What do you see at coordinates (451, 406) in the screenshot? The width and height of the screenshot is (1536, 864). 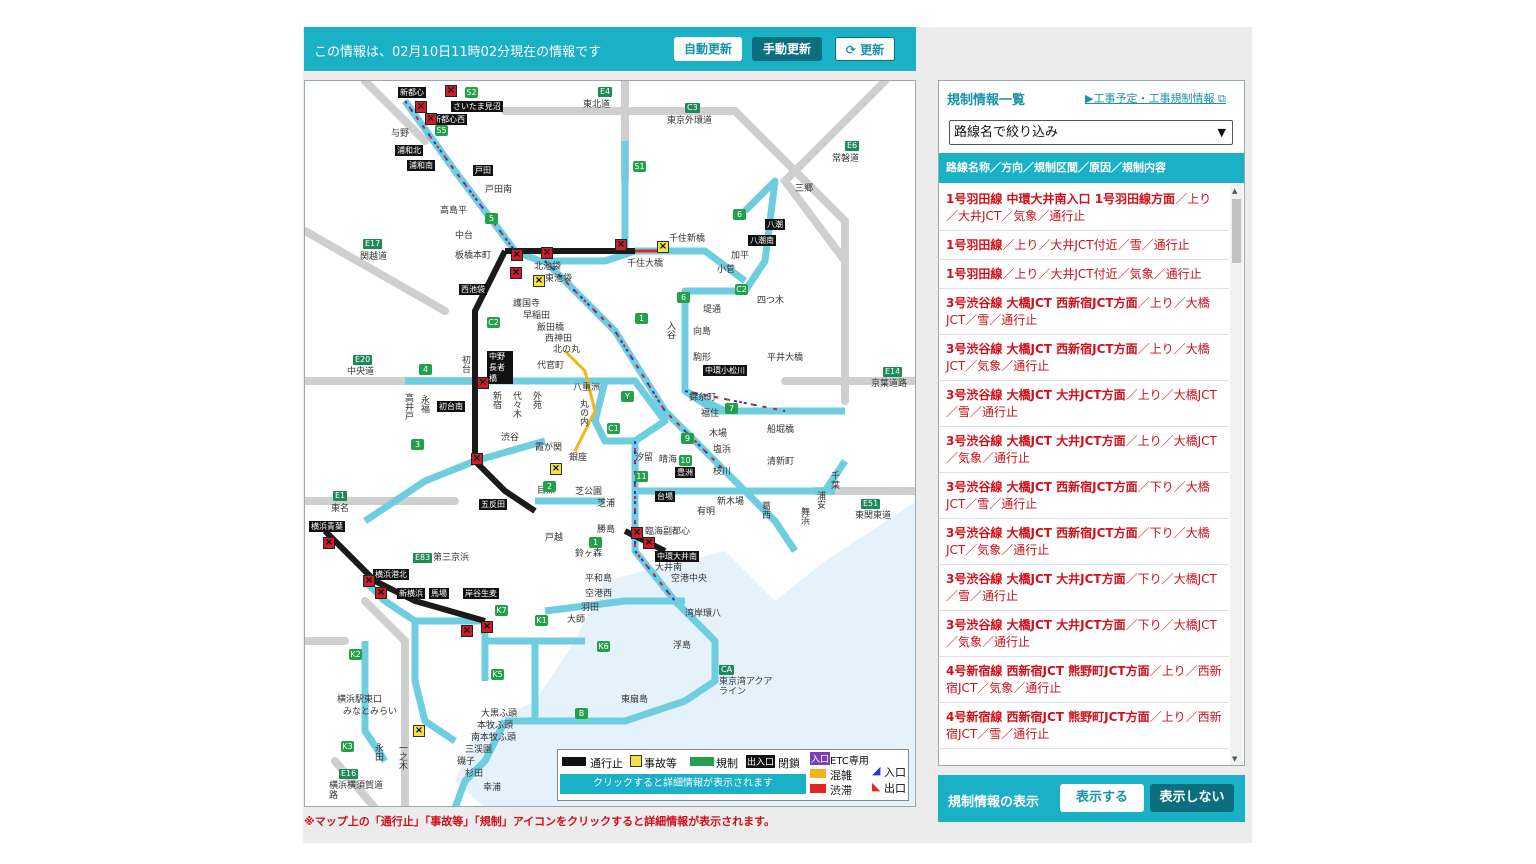 I see `label-hatsudai-minami: 初台南` at bounding box center [451, 406].